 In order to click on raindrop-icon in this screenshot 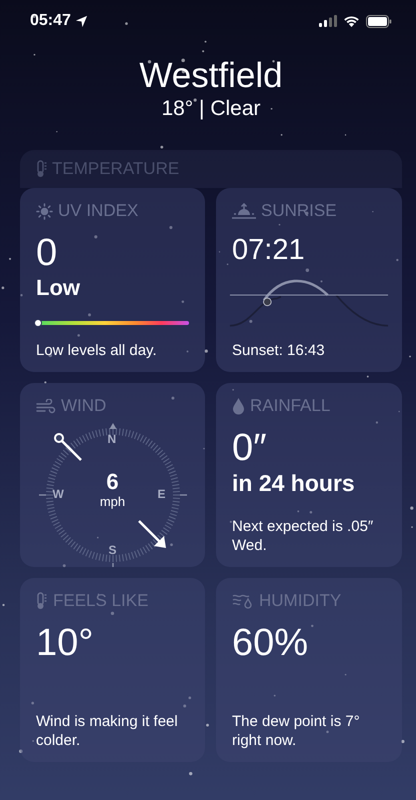, I will do `click(238, 406)`.